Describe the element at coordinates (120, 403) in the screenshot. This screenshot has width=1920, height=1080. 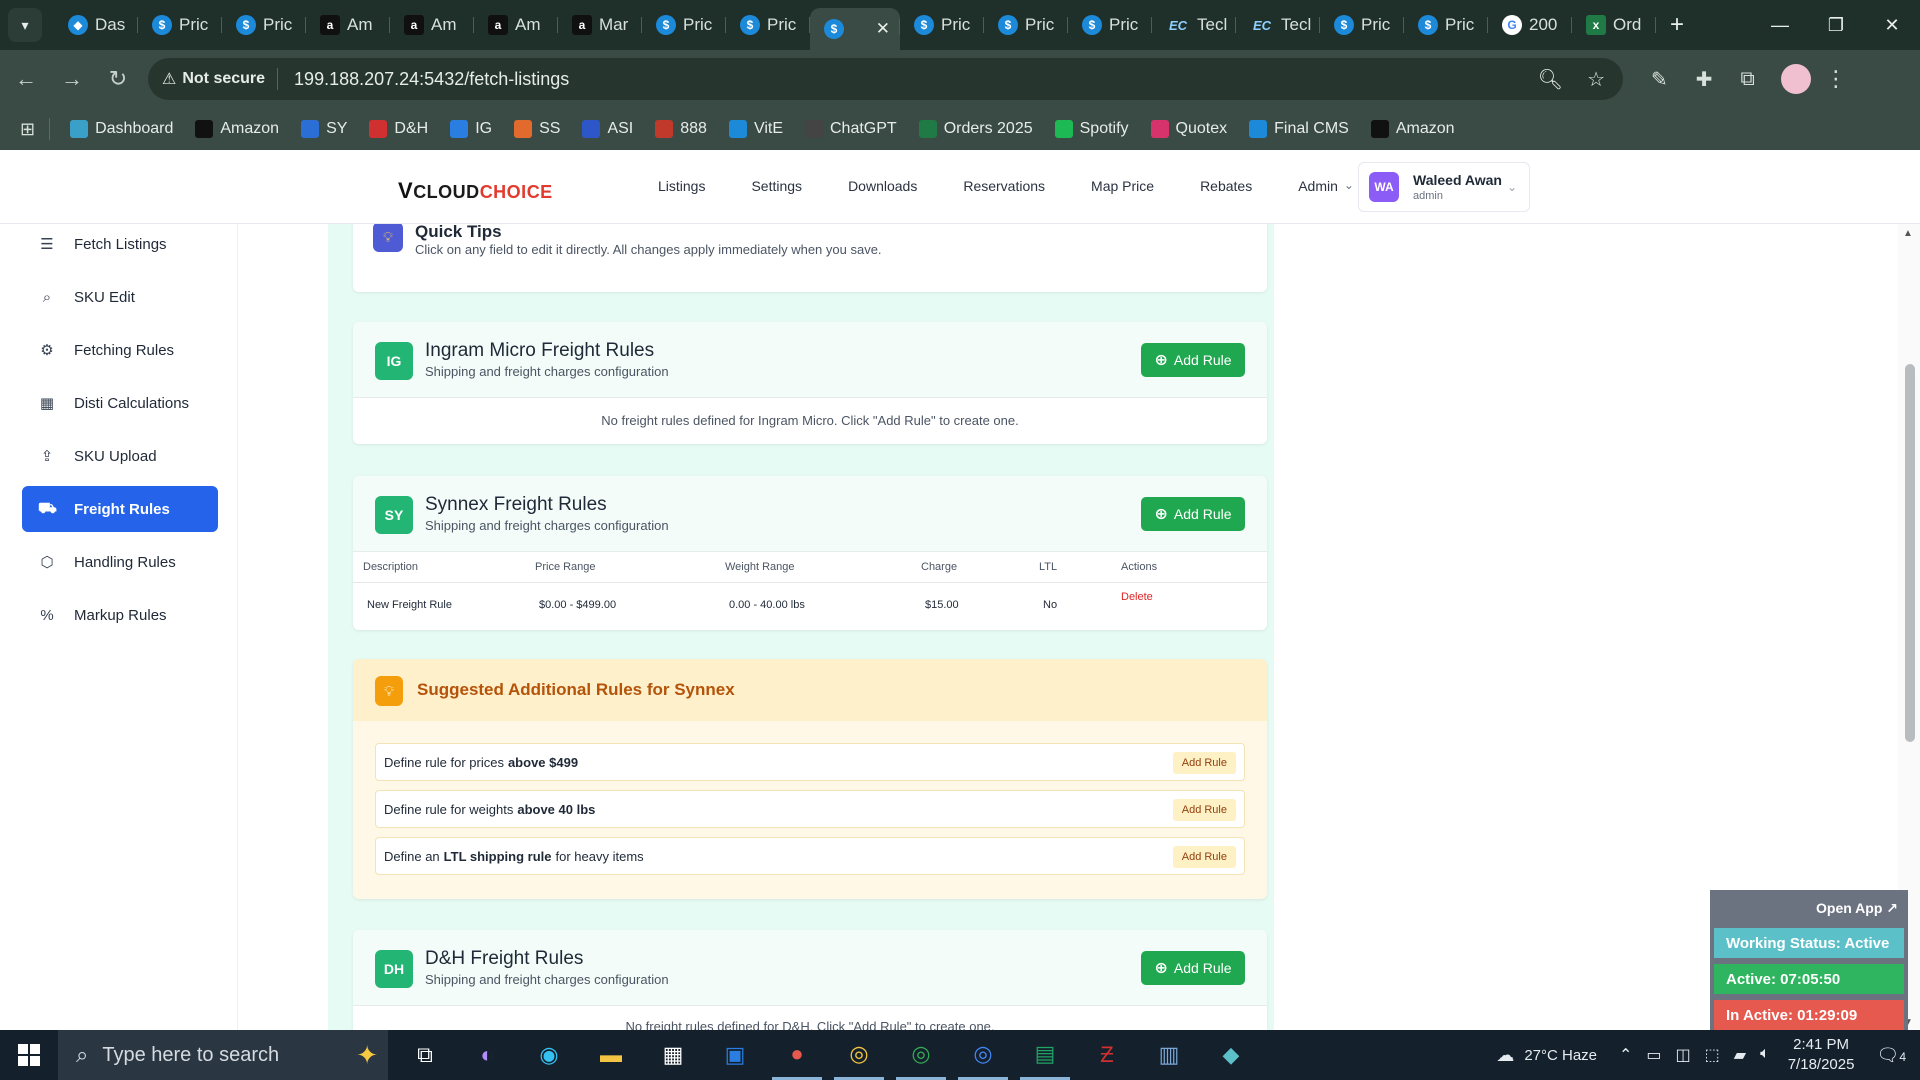
I see `sidebar-item-disti-calculations: ▦ Disti Calculations` at that location.